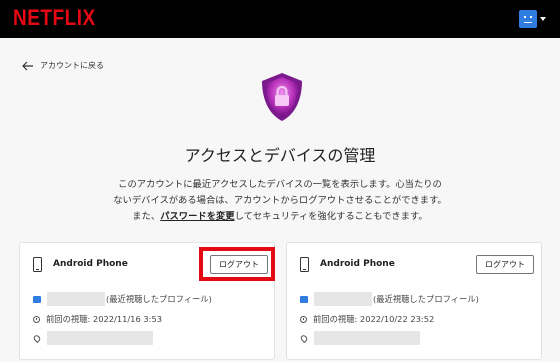 The image size is (560, 362). What do you see at coordinates (280, 184) in the screenshot?
I see `desc-line-1: このアカウントに最近アクセスしたデバイスの一覧を表示します。心当たりの` at bounding box center [280, 184].